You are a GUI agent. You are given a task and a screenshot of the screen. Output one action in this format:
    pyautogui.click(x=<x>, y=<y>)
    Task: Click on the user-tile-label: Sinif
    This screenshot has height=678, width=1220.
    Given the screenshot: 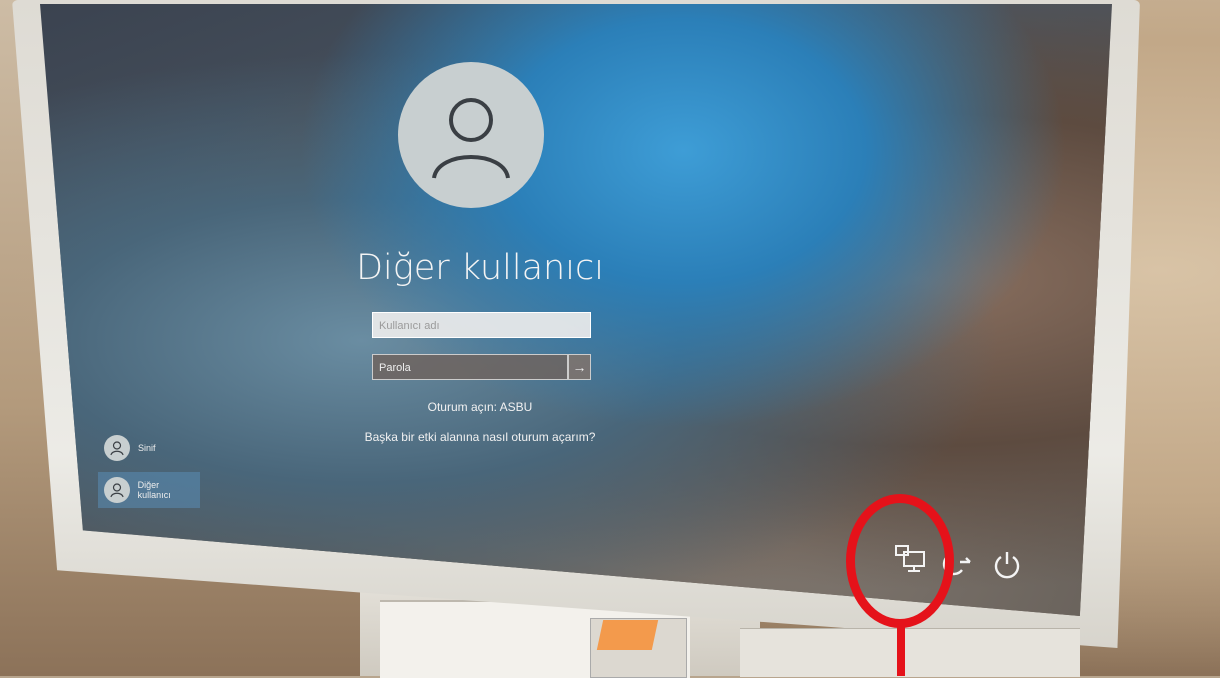 What is the action you would take?
    pyautogui.click(x=147, y=448)
    